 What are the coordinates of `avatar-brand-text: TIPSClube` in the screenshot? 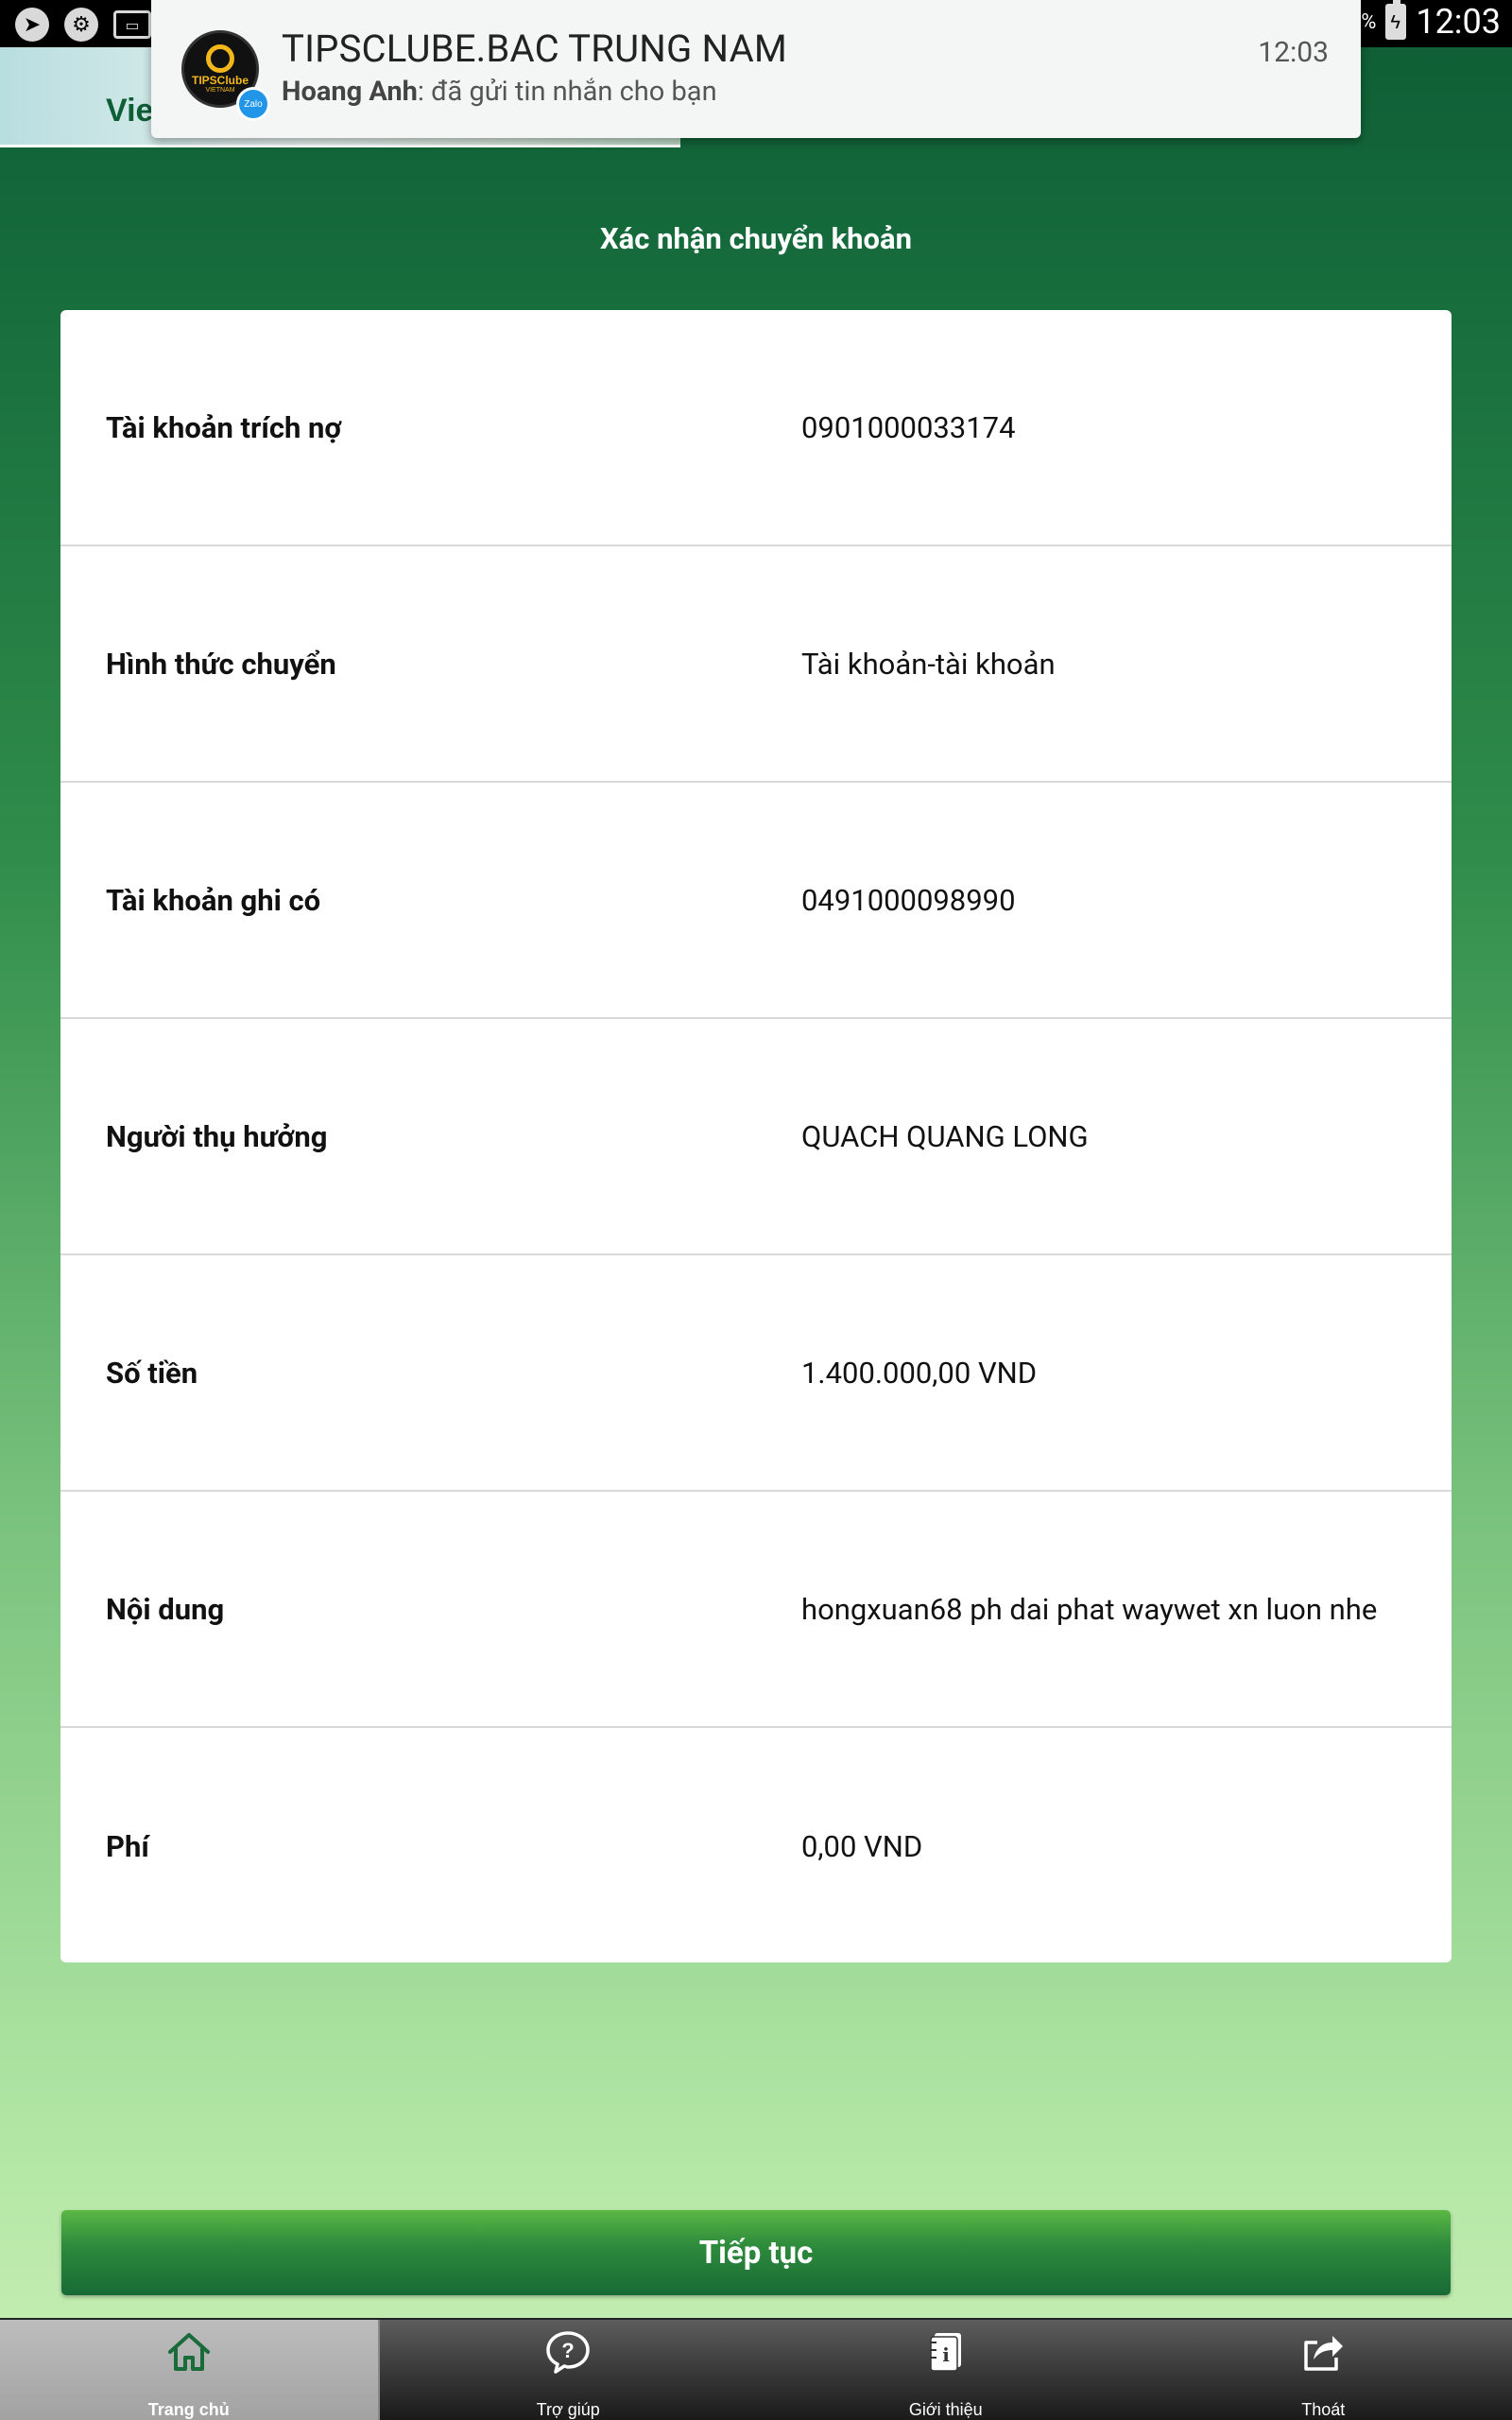 It's located at (220, 80).